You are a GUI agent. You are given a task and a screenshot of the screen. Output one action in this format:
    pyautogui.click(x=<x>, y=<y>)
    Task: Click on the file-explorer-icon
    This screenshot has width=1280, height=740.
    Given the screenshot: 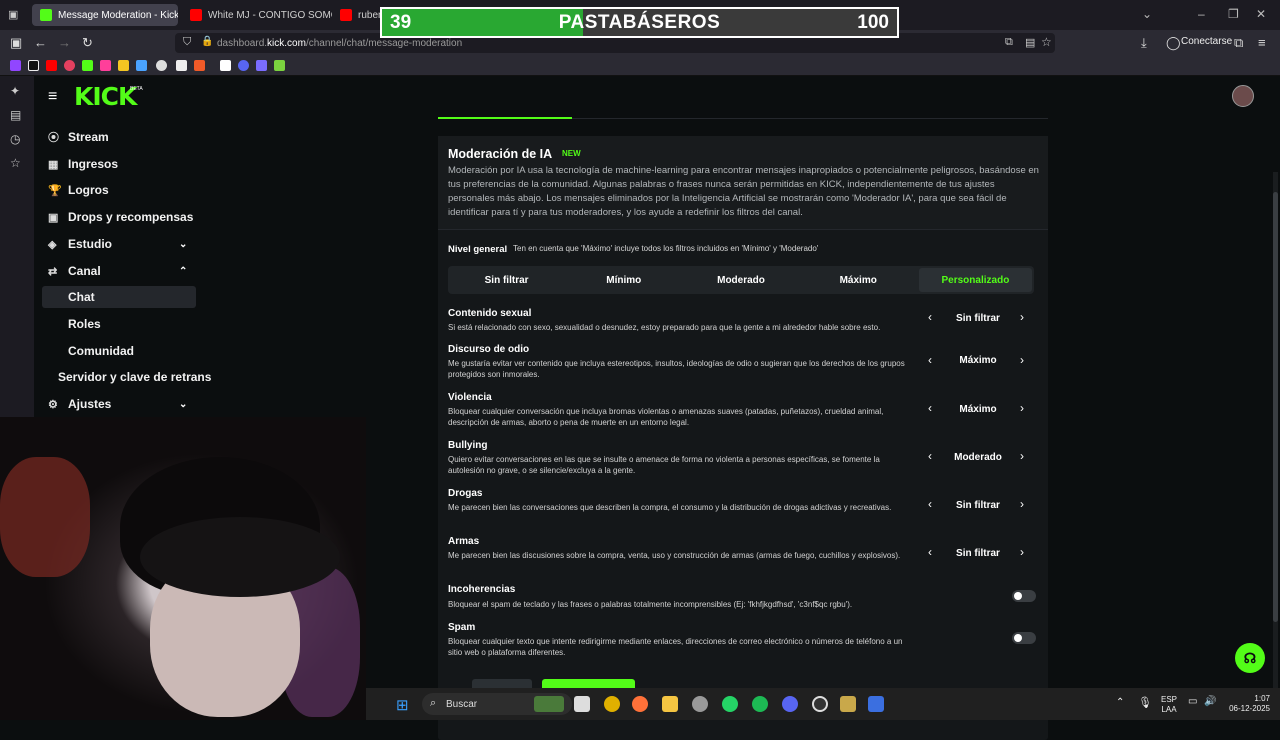 What is the action you would take?
    pyautogui.click(x=670, y=704)
    